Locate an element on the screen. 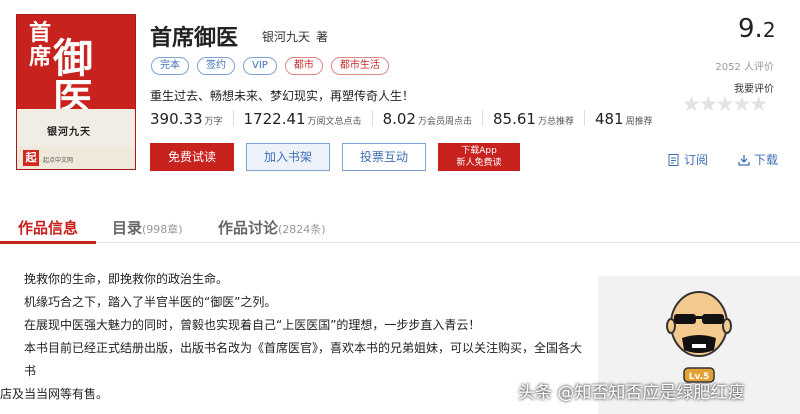 The height and width of the screenshot is (414, 800). stat-weekly-recommend: 481 周推荐 is located at coordinates (623, 119).